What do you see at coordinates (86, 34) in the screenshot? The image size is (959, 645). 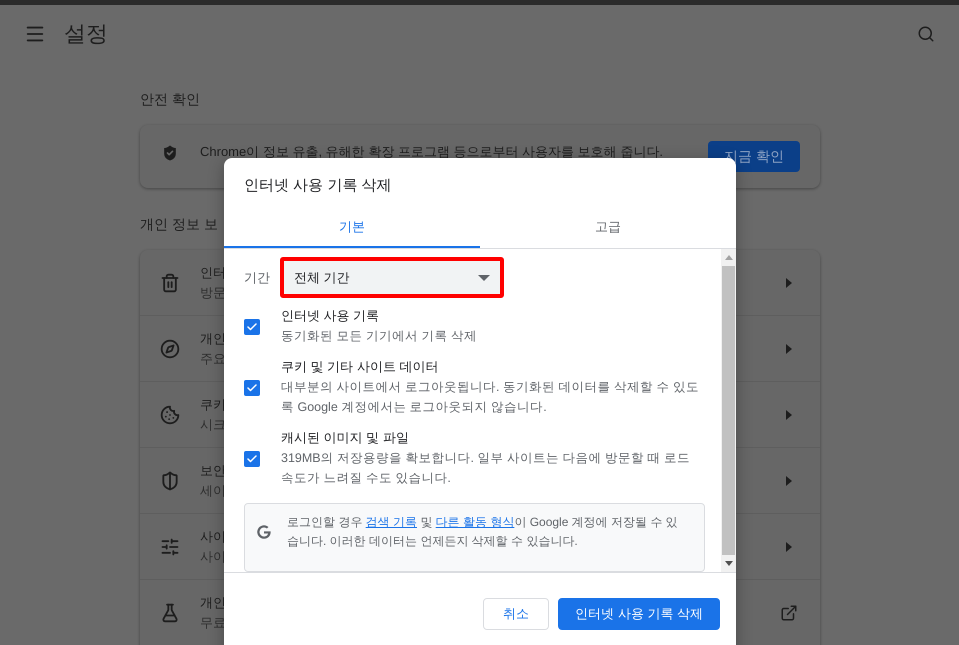 I see `page-title: 설정` at bounding box center [86, 34].